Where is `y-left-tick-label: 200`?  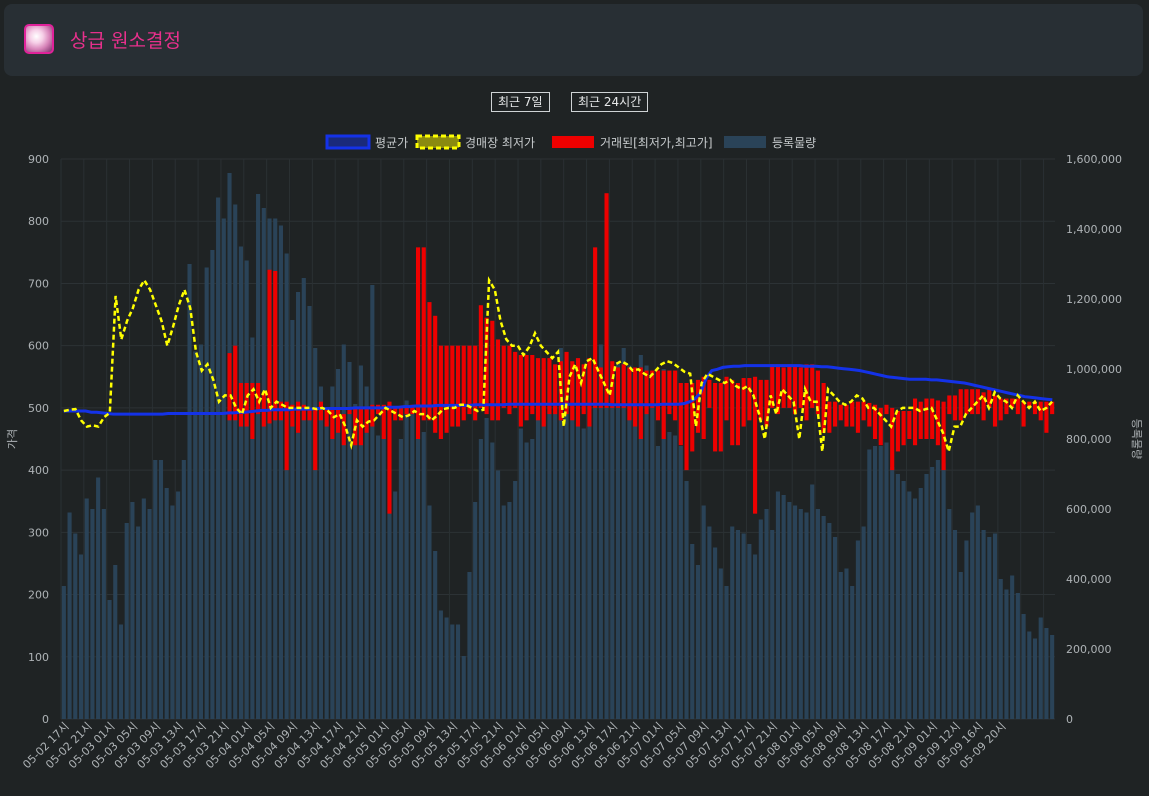 y-left-tick-label: 200 is located at coordinates (38, 595).